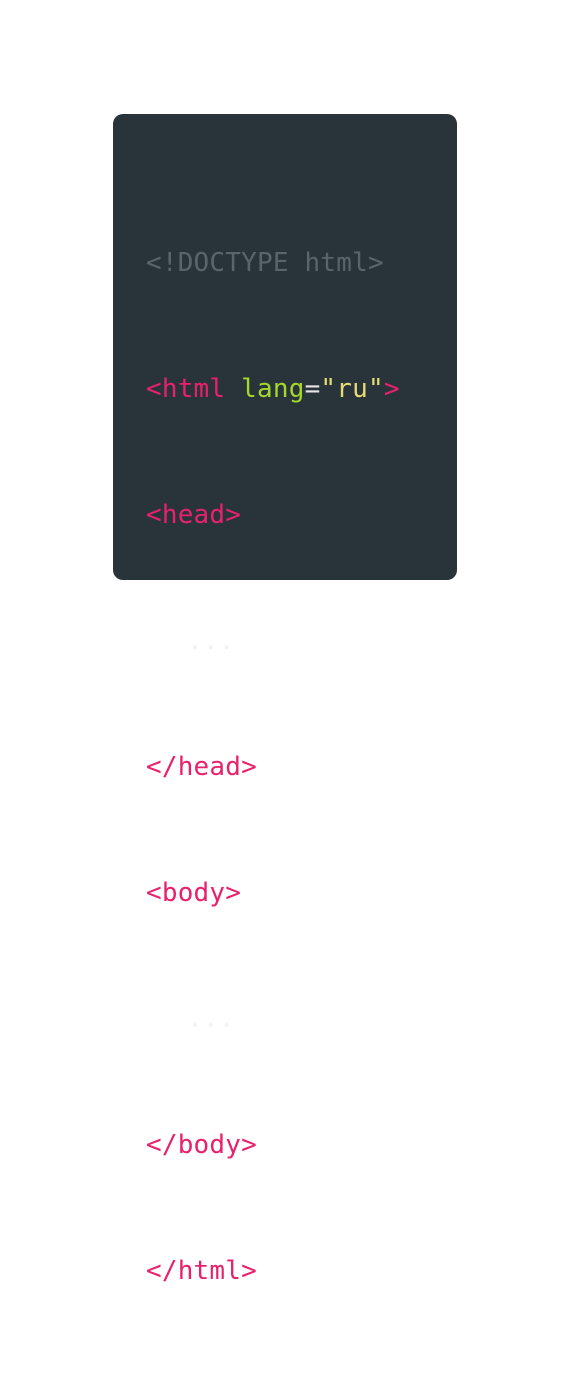 Image resolution: width=570 pixels, height=1376 pixels. I want to click on code-line-head-close: </head>, so click(273, 767).